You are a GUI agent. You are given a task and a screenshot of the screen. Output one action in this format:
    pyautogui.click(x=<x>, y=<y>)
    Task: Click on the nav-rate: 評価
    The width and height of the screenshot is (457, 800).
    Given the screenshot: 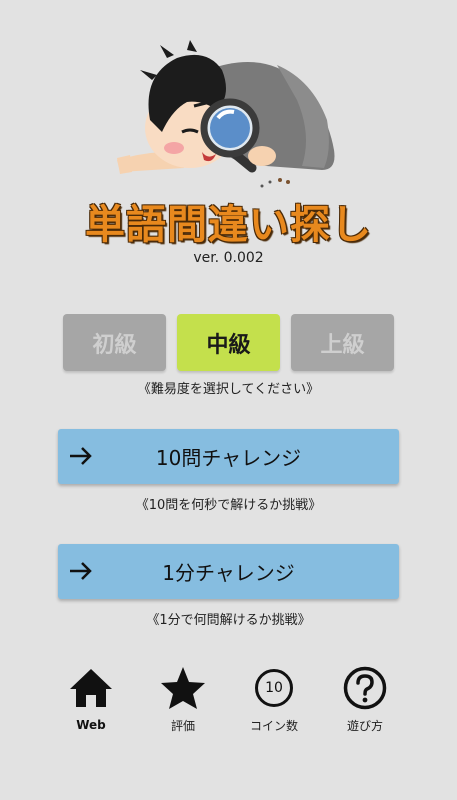 What is the action you would take?
    pyautogui.click(x=183, y=699)
    